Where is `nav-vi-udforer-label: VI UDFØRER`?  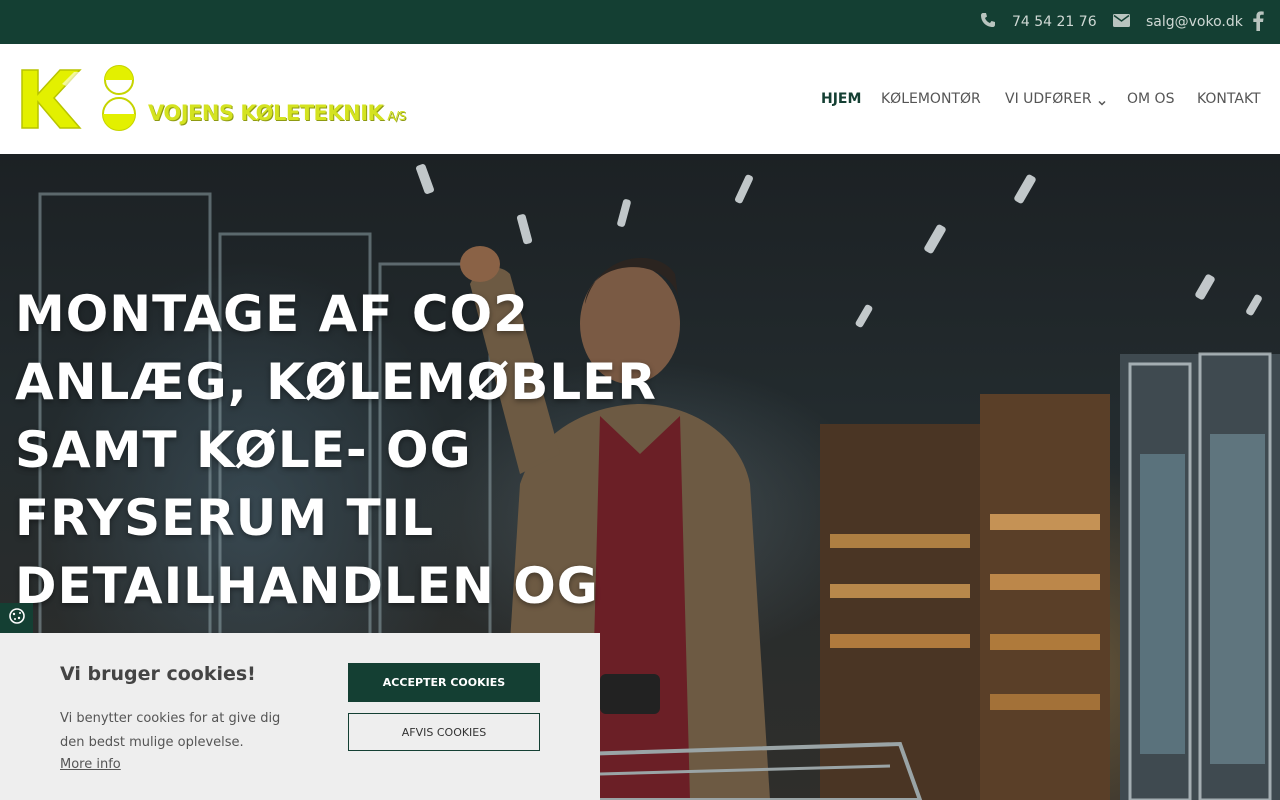
nav-vi-udforer-label: VI UDFØRER is located at coordinates (1048, 99).